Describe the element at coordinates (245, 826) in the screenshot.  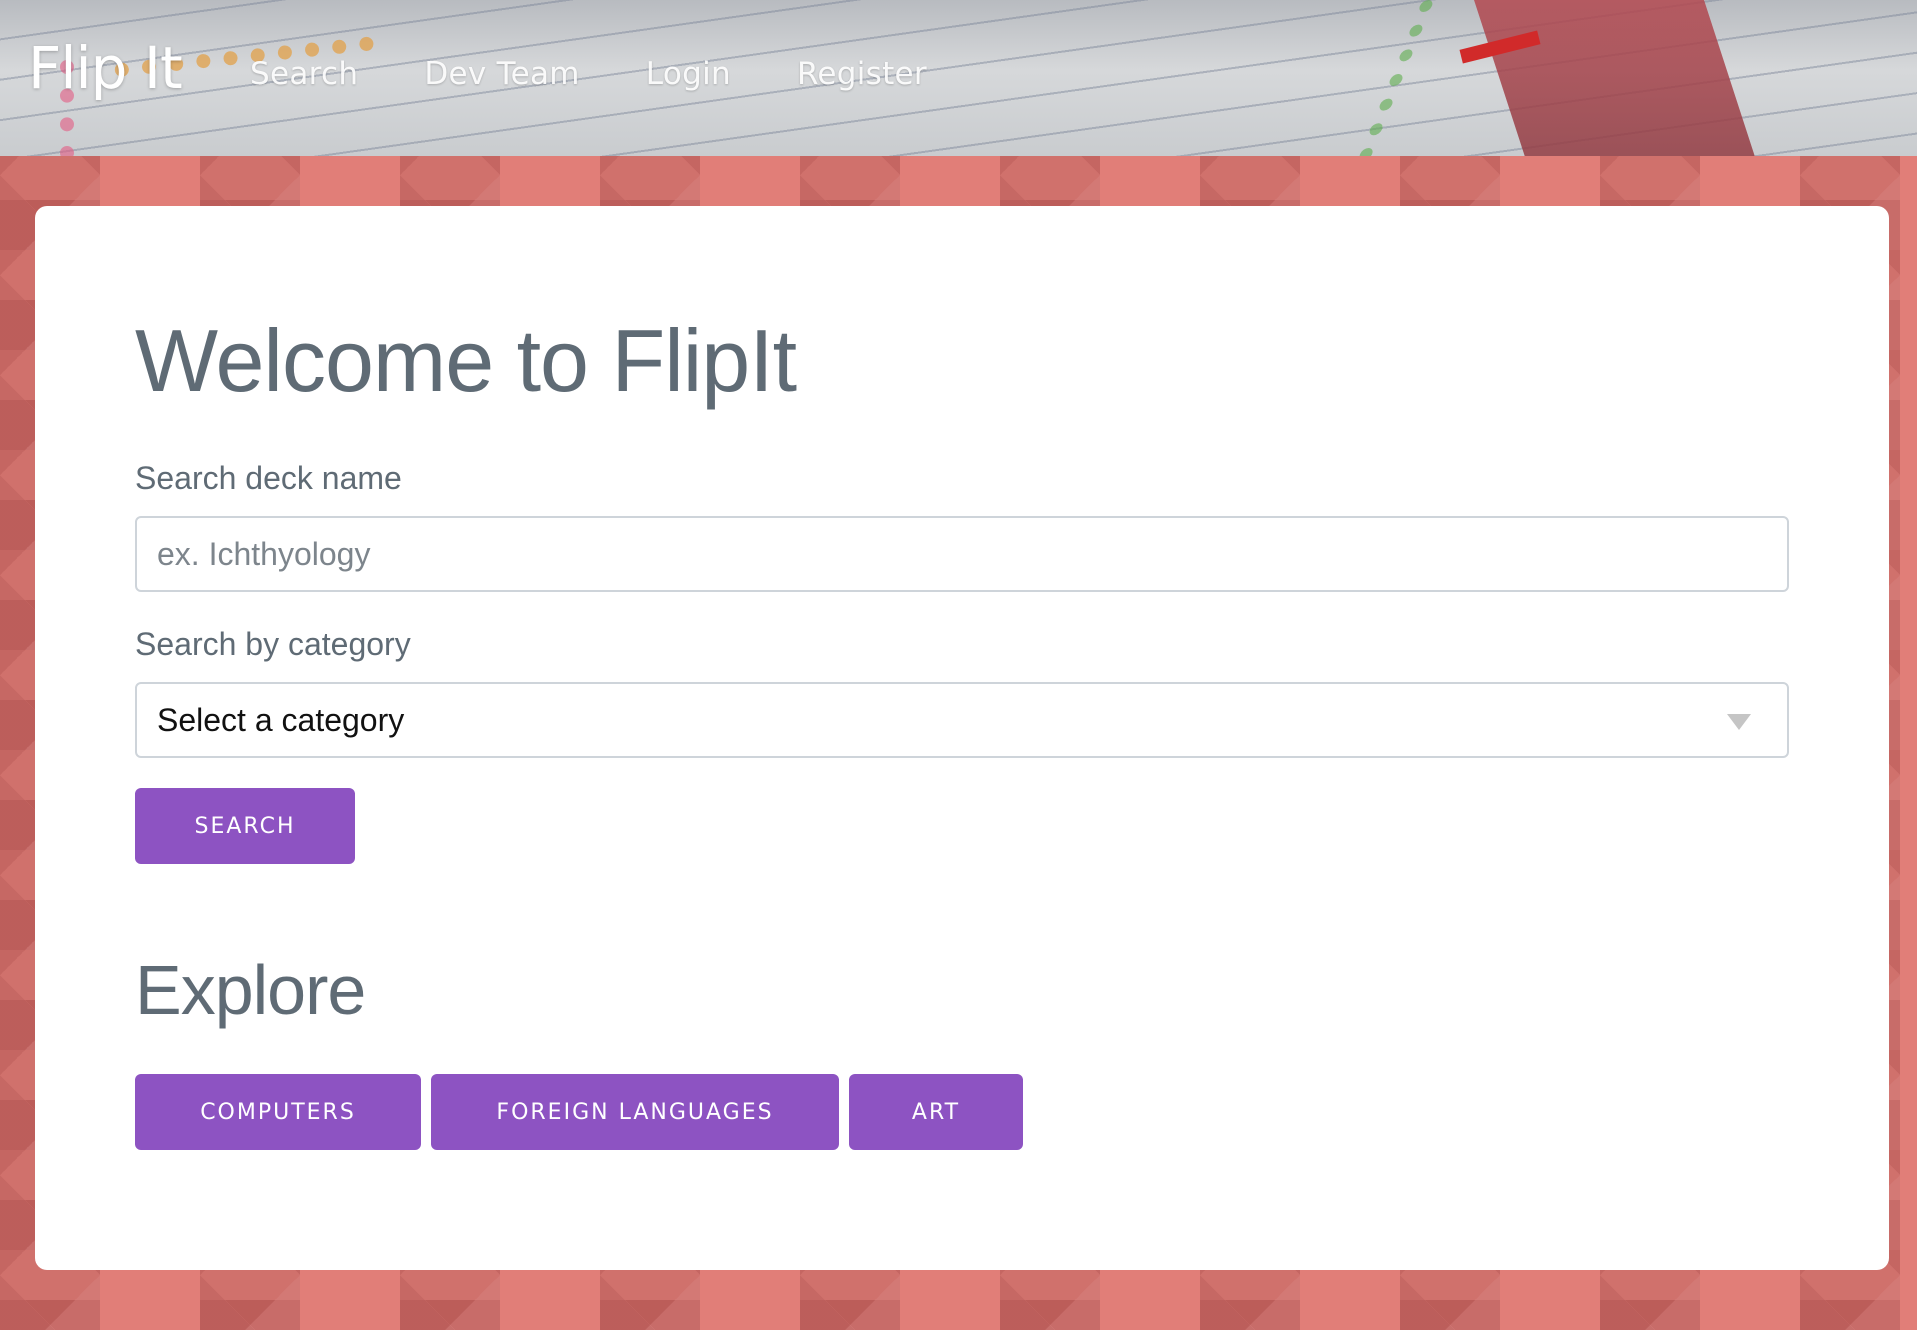
I see `search-button: SEARCH` at that location.